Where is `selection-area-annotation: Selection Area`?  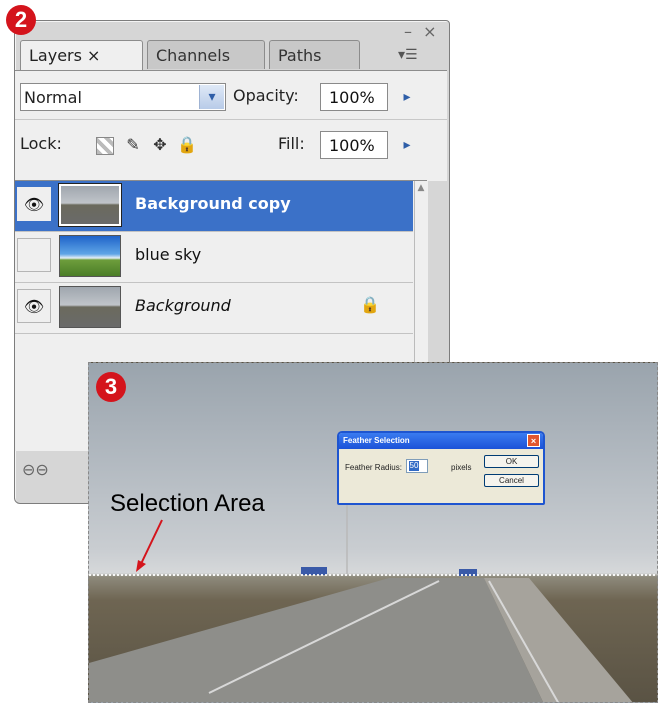
selection-area-annotation: Selection Area is located at coordinates (187, 503).